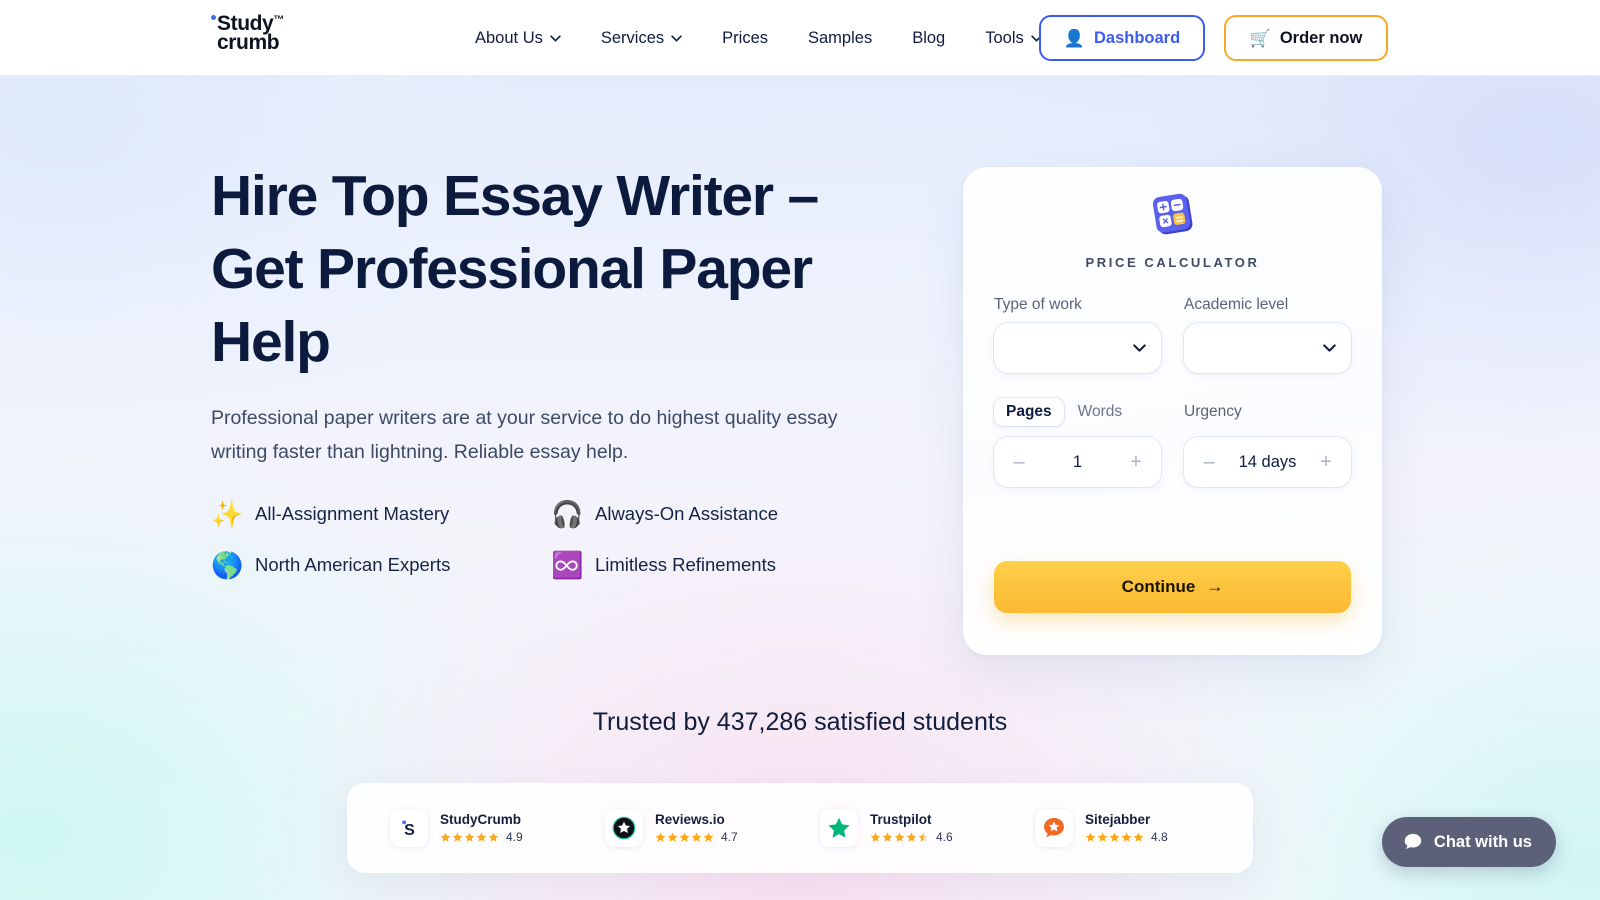 Image resolution: width=1600 pixels, height=900 pixels. Describe the element at coordinates (381, 565) in the screenshot. I see `feature-item-north-american-experts: 🌎 North American Experts` at that location.